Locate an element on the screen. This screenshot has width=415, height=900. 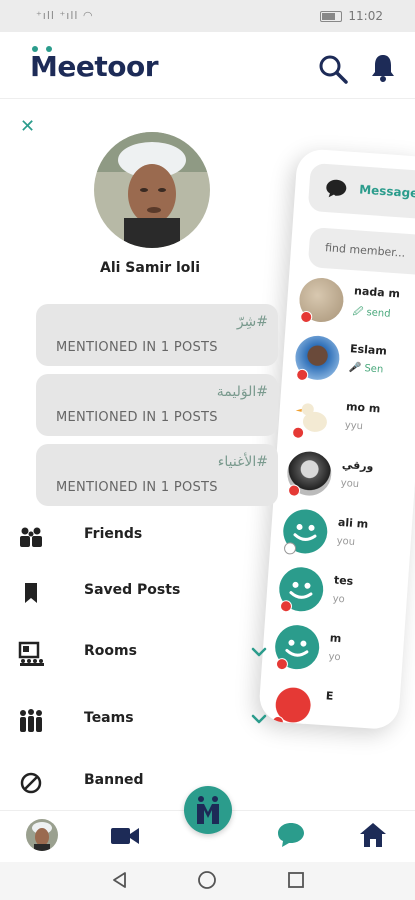
chat-name: mo m is located at coordinates (363, 407).